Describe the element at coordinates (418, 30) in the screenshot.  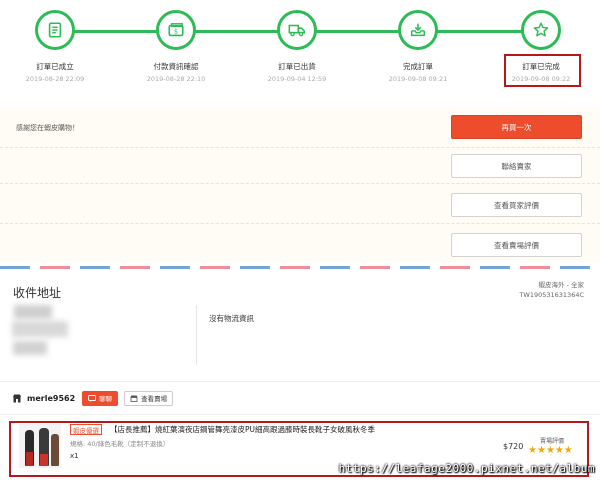
I see `inbox-download-icon` at that location.